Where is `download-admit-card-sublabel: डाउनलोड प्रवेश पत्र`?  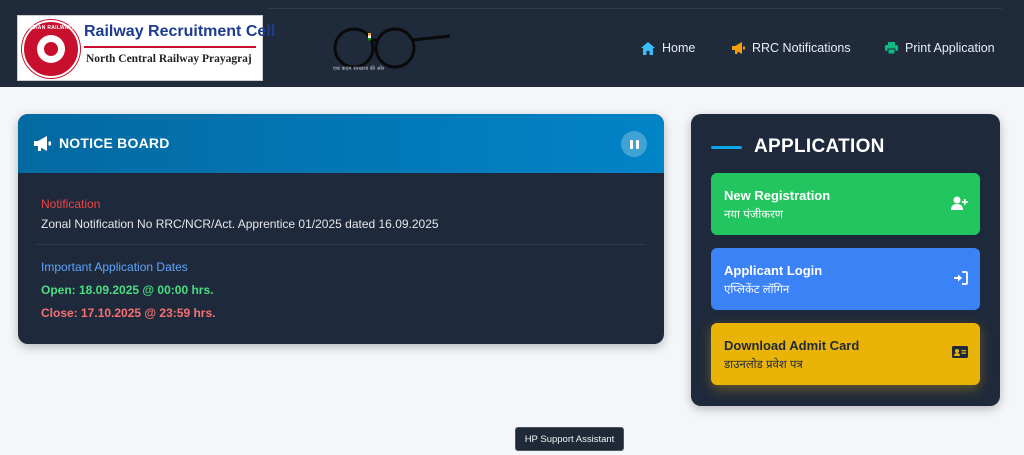
download-admit-card-sublabel: डाउनलोड प्रवेश पत्र is located at coordinates (763, 365).